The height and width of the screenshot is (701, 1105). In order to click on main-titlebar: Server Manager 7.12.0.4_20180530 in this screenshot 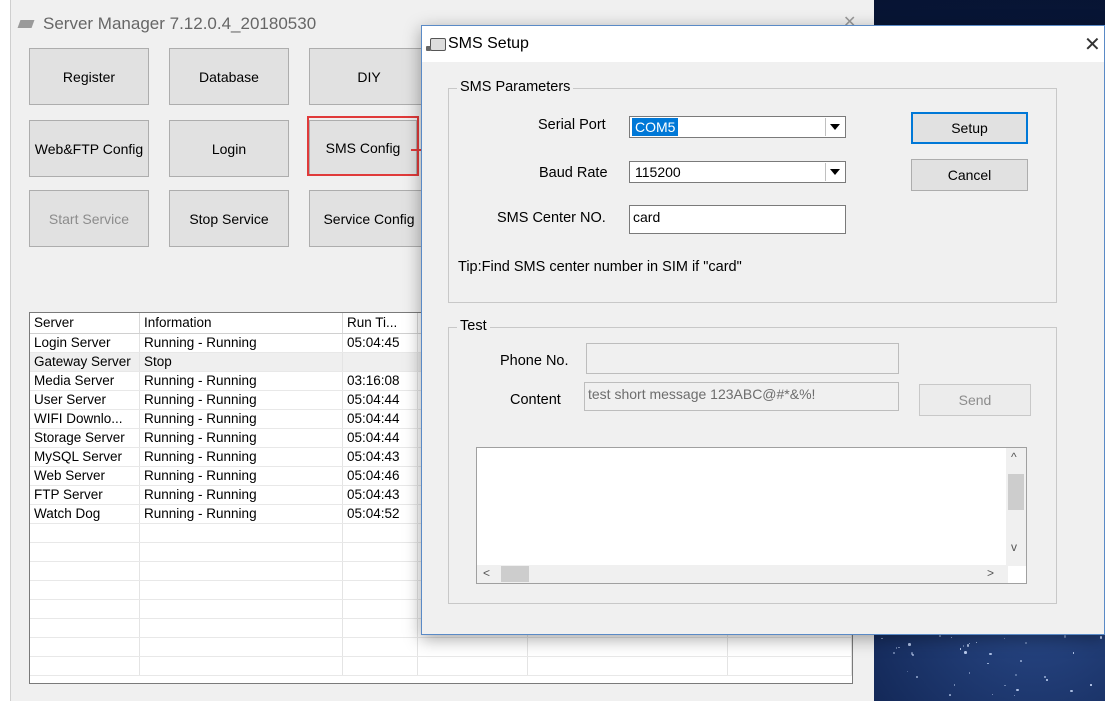, I will do `click(166, 24)`.